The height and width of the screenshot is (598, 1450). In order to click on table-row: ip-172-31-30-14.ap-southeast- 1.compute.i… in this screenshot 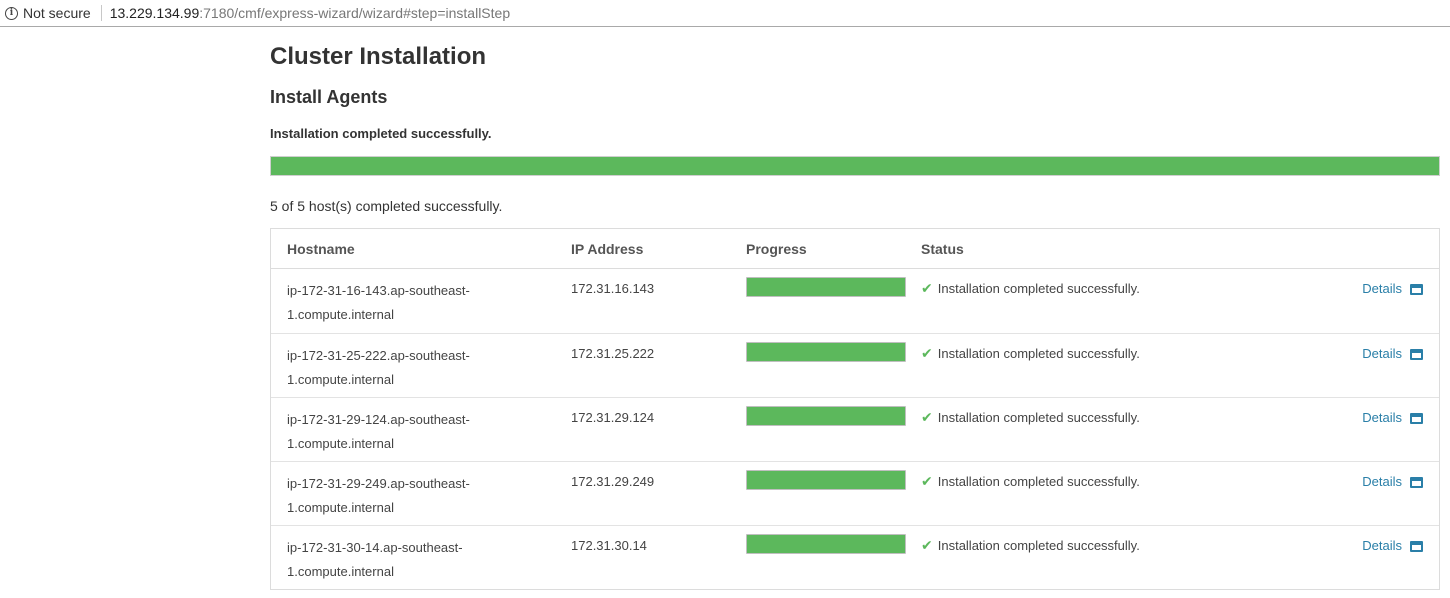, I will do `click(855, 557)`.